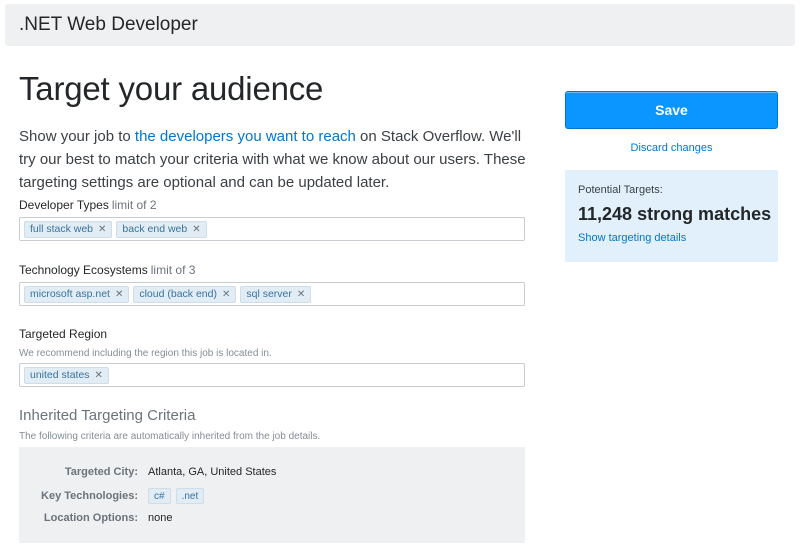 This screenshot has width=800, height=550. Describe the element at coordinates (400, 25) in the screenshot. I see `header-bar: .NET Web Developer` at that location.